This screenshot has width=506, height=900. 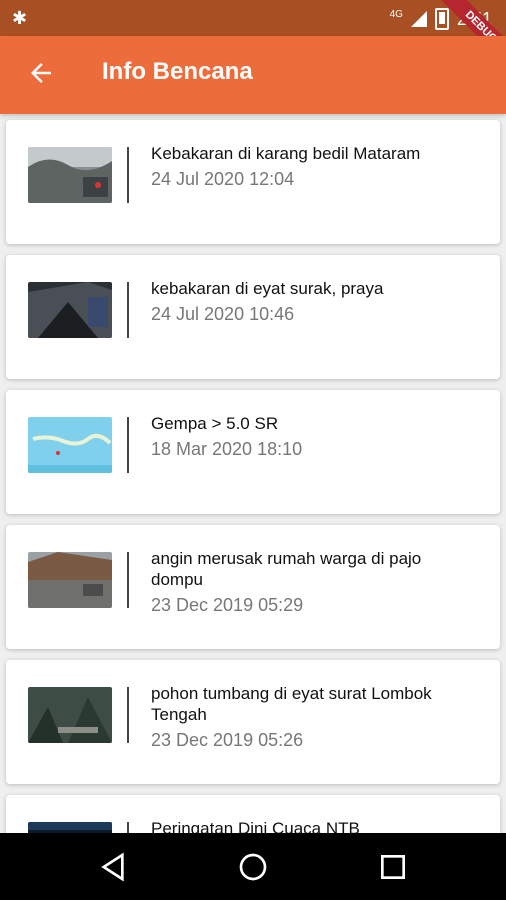 What do you see at coordinates (396, 14) in the screenshot?
I see `network-type: 4G` at bounding box center [396, 14].